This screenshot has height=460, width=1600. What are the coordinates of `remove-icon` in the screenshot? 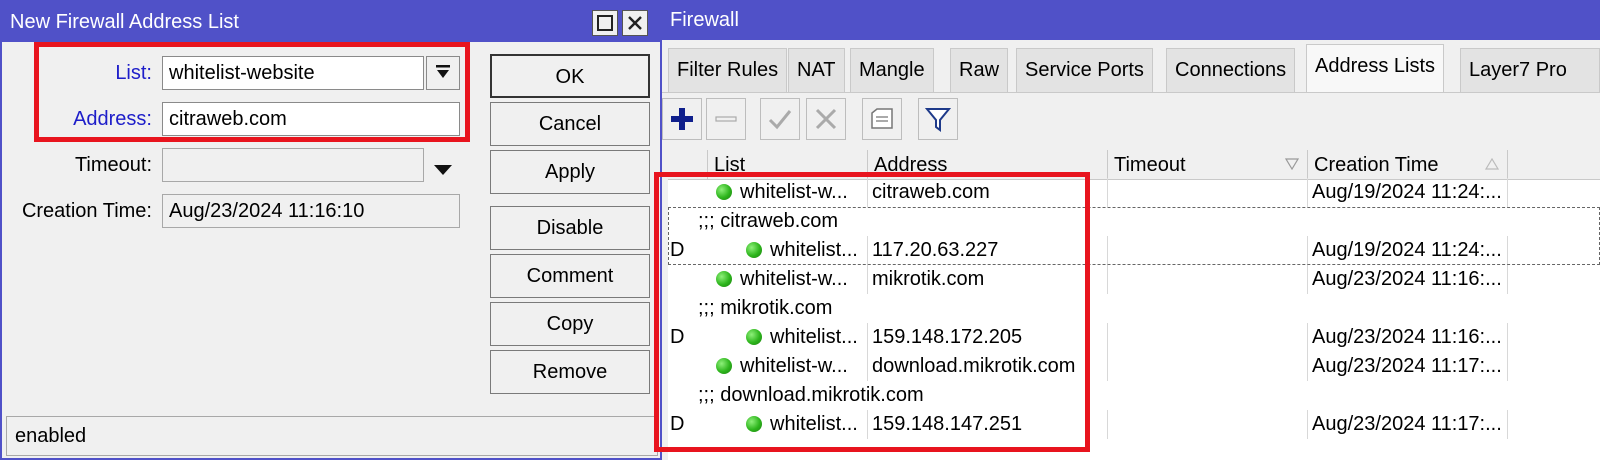 It's located at (726, 119).